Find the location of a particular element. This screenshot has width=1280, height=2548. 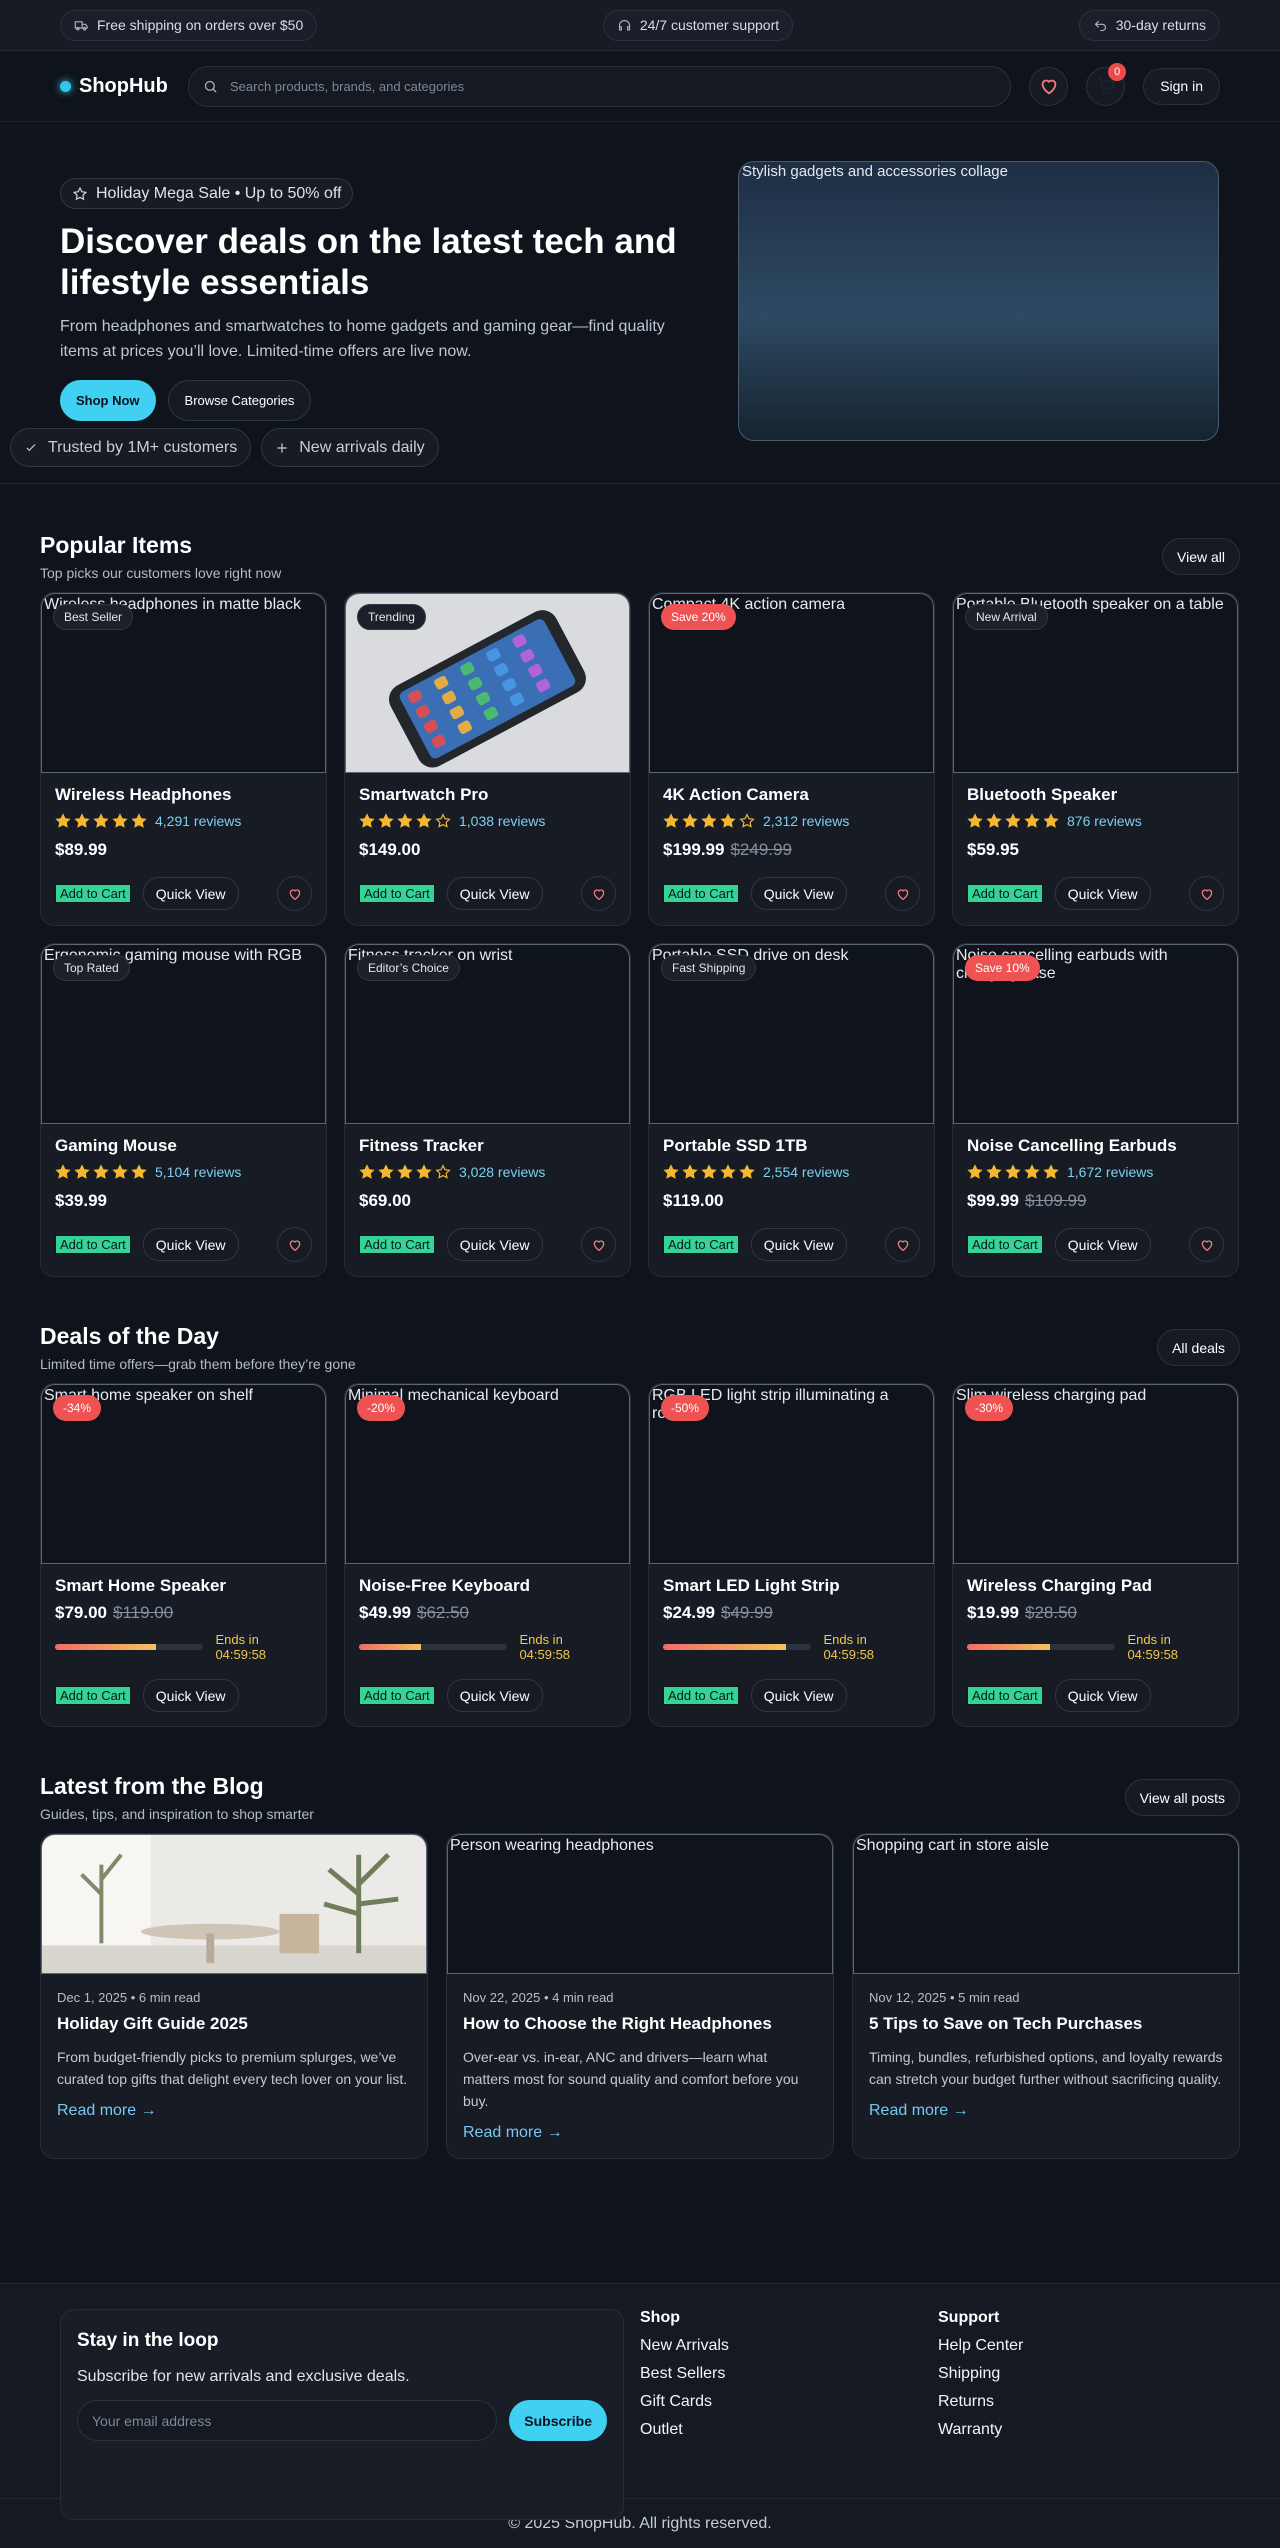

footer-link: Warranty is located at coordinates (980, 2430).